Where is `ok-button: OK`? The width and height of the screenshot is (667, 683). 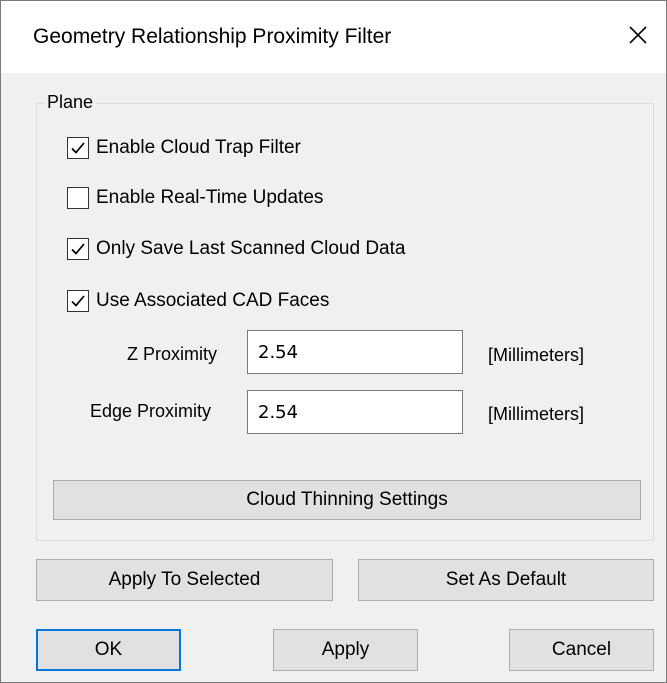 ok-button: OK is located at coordinates (108, 650).